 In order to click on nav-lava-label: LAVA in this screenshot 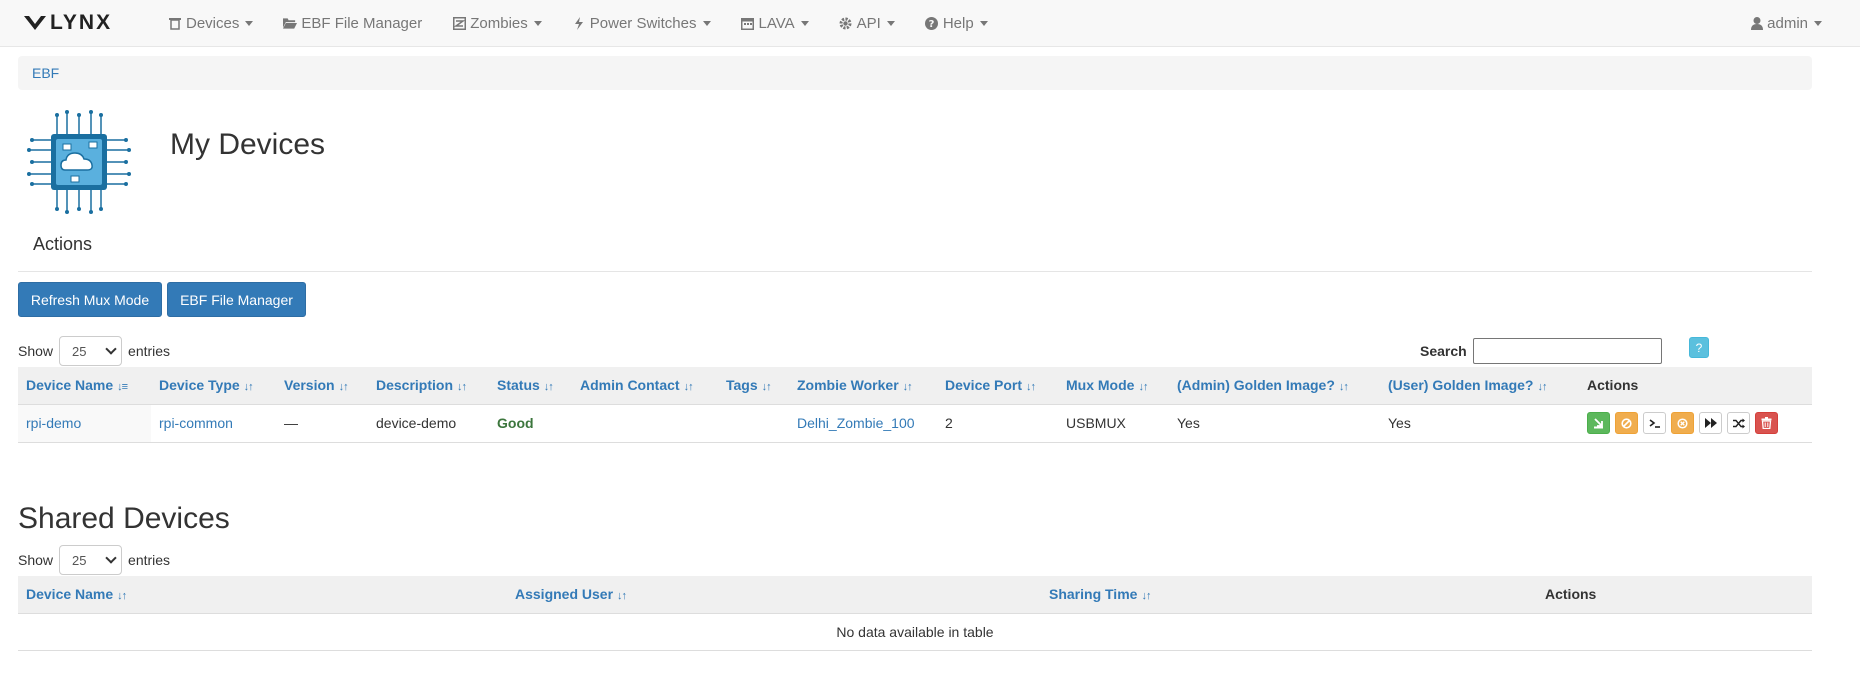, I will do `click(776, 23)`.